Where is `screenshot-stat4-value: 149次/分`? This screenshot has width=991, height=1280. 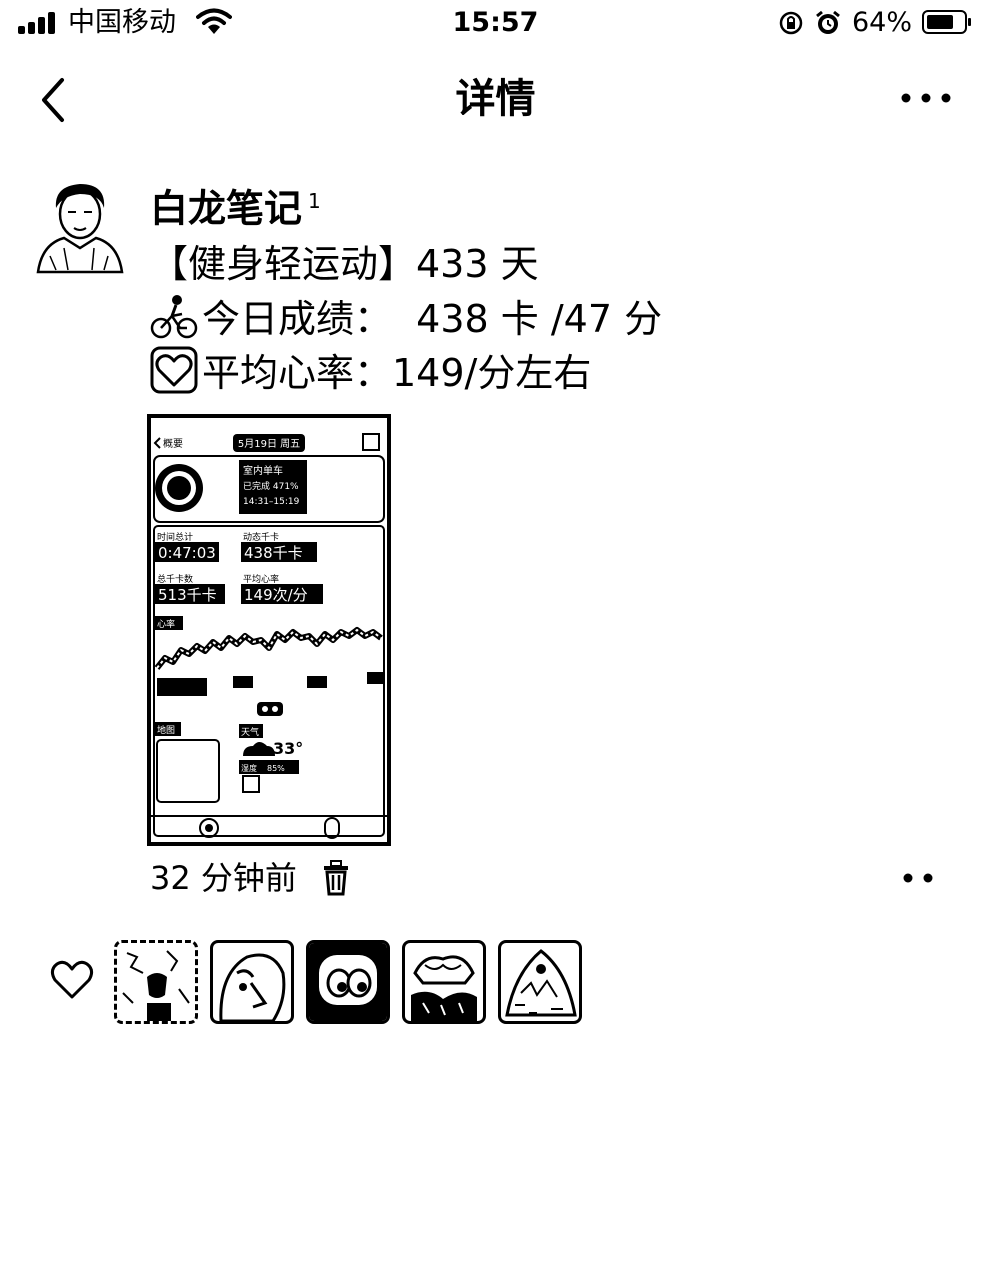 screenshot-stat4-value: 149次/分 is located at coordinates (276, 595).